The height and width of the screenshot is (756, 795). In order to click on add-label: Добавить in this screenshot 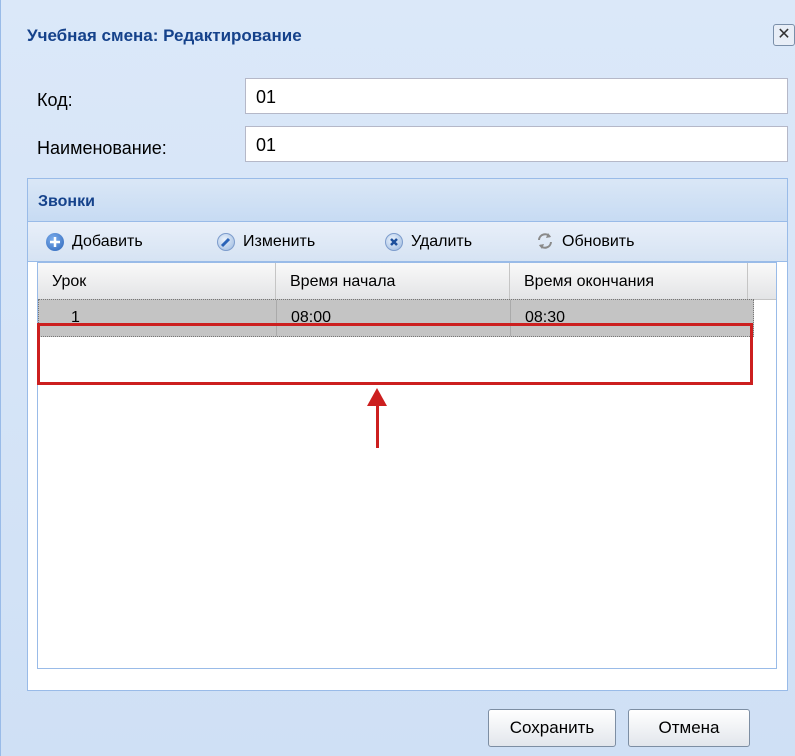, I will do `click(107, 241)`.